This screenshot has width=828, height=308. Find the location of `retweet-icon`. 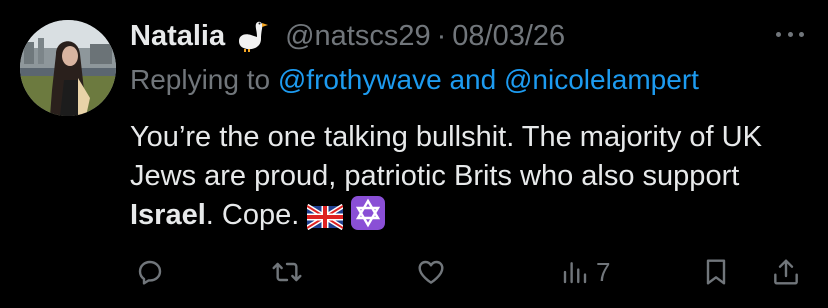

retweet-icon is located at coordinates (287, 272).